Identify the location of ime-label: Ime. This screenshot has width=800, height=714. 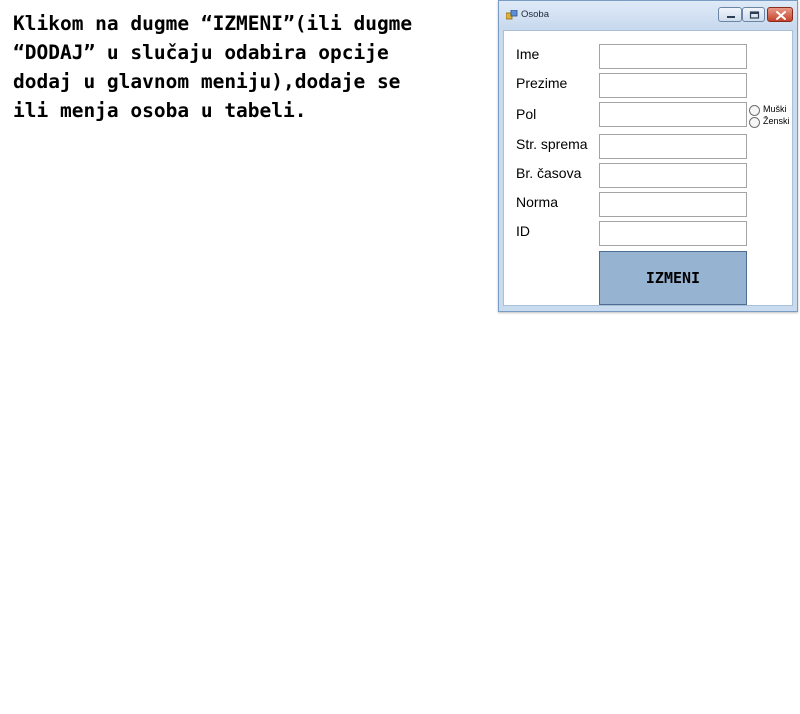
(528, 54).